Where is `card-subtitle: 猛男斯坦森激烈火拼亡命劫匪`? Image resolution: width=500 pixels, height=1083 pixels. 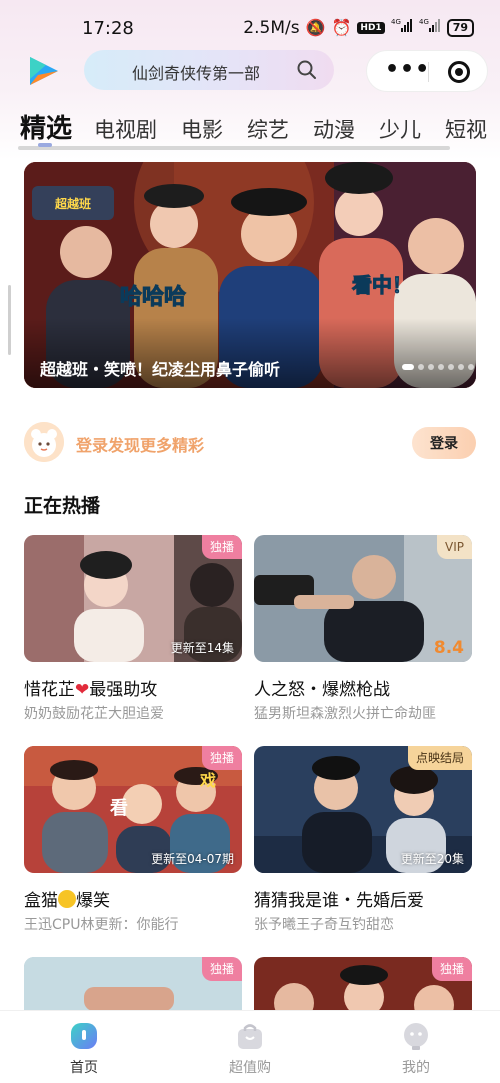 card-subtitle: 猛男斯坦森激烈火拼亡命劫匪 is located at coordinates (345, 714).